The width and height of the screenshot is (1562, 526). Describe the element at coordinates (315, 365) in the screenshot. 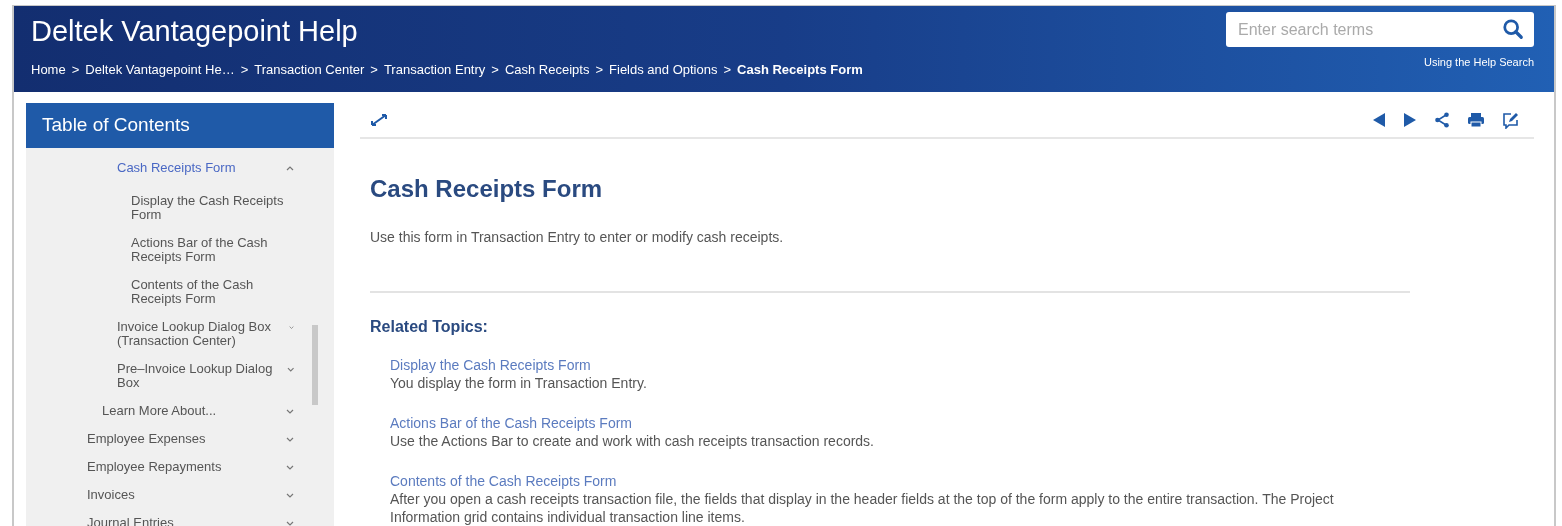

I see `scrollbar-thumb` at that location.